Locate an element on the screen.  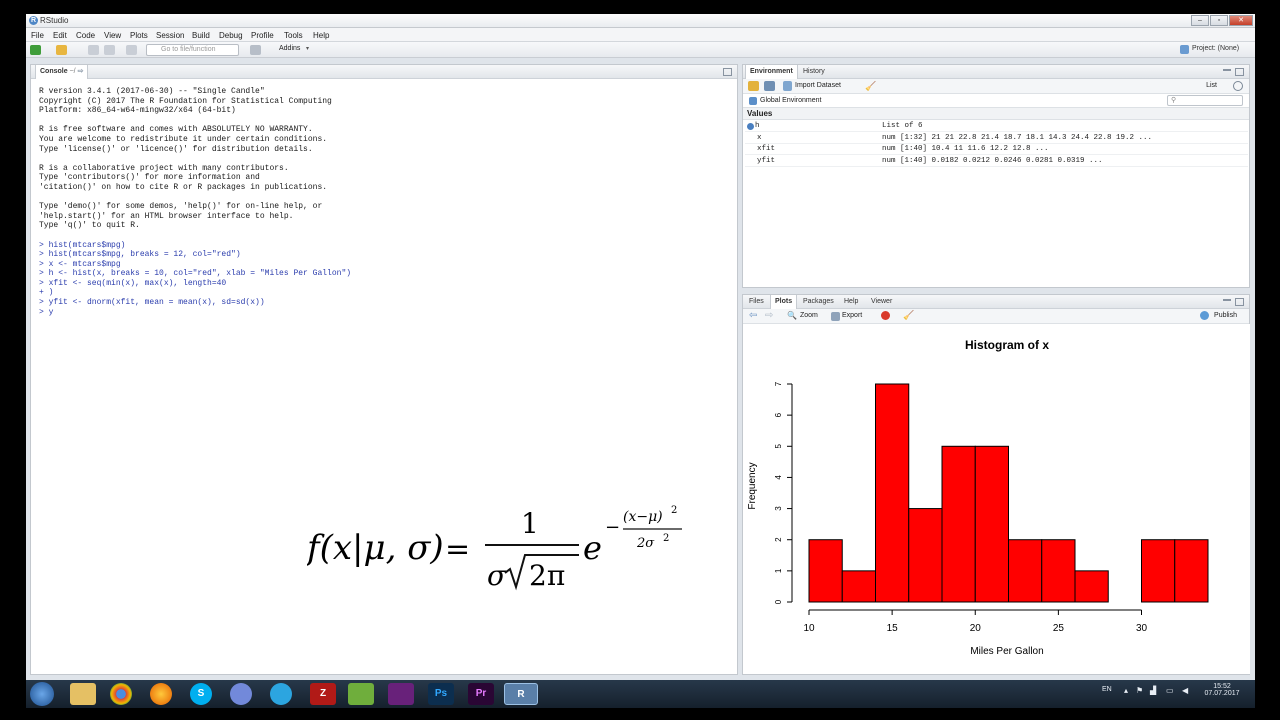
workspace-panes-icon is located at coordinates (255, 50).